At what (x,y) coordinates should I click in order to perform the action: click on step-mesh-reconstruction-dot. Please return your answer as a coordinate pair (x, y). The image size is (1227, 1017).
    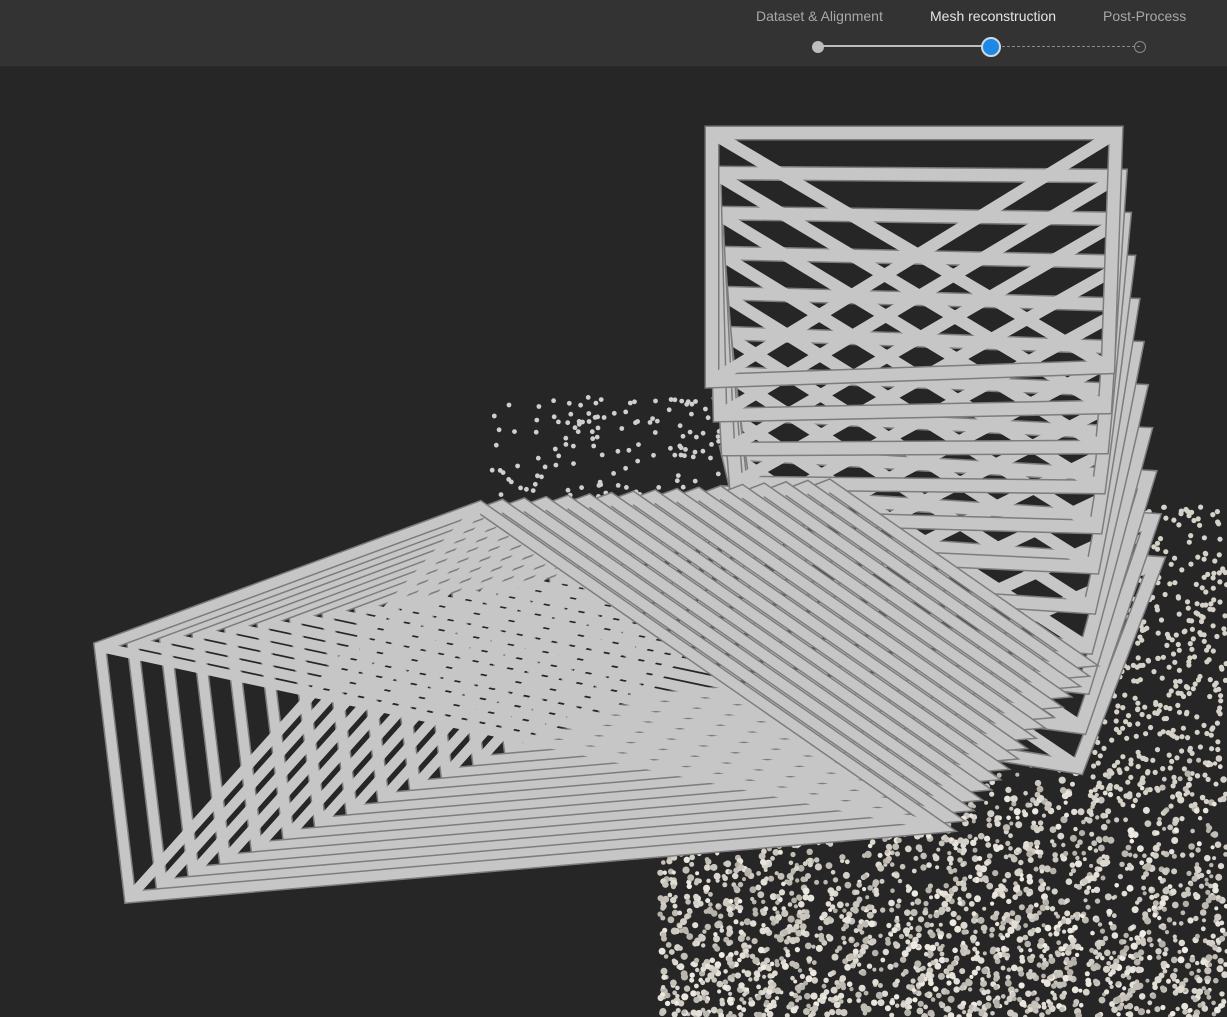
    Looking at the image, I should click on (991, 47).